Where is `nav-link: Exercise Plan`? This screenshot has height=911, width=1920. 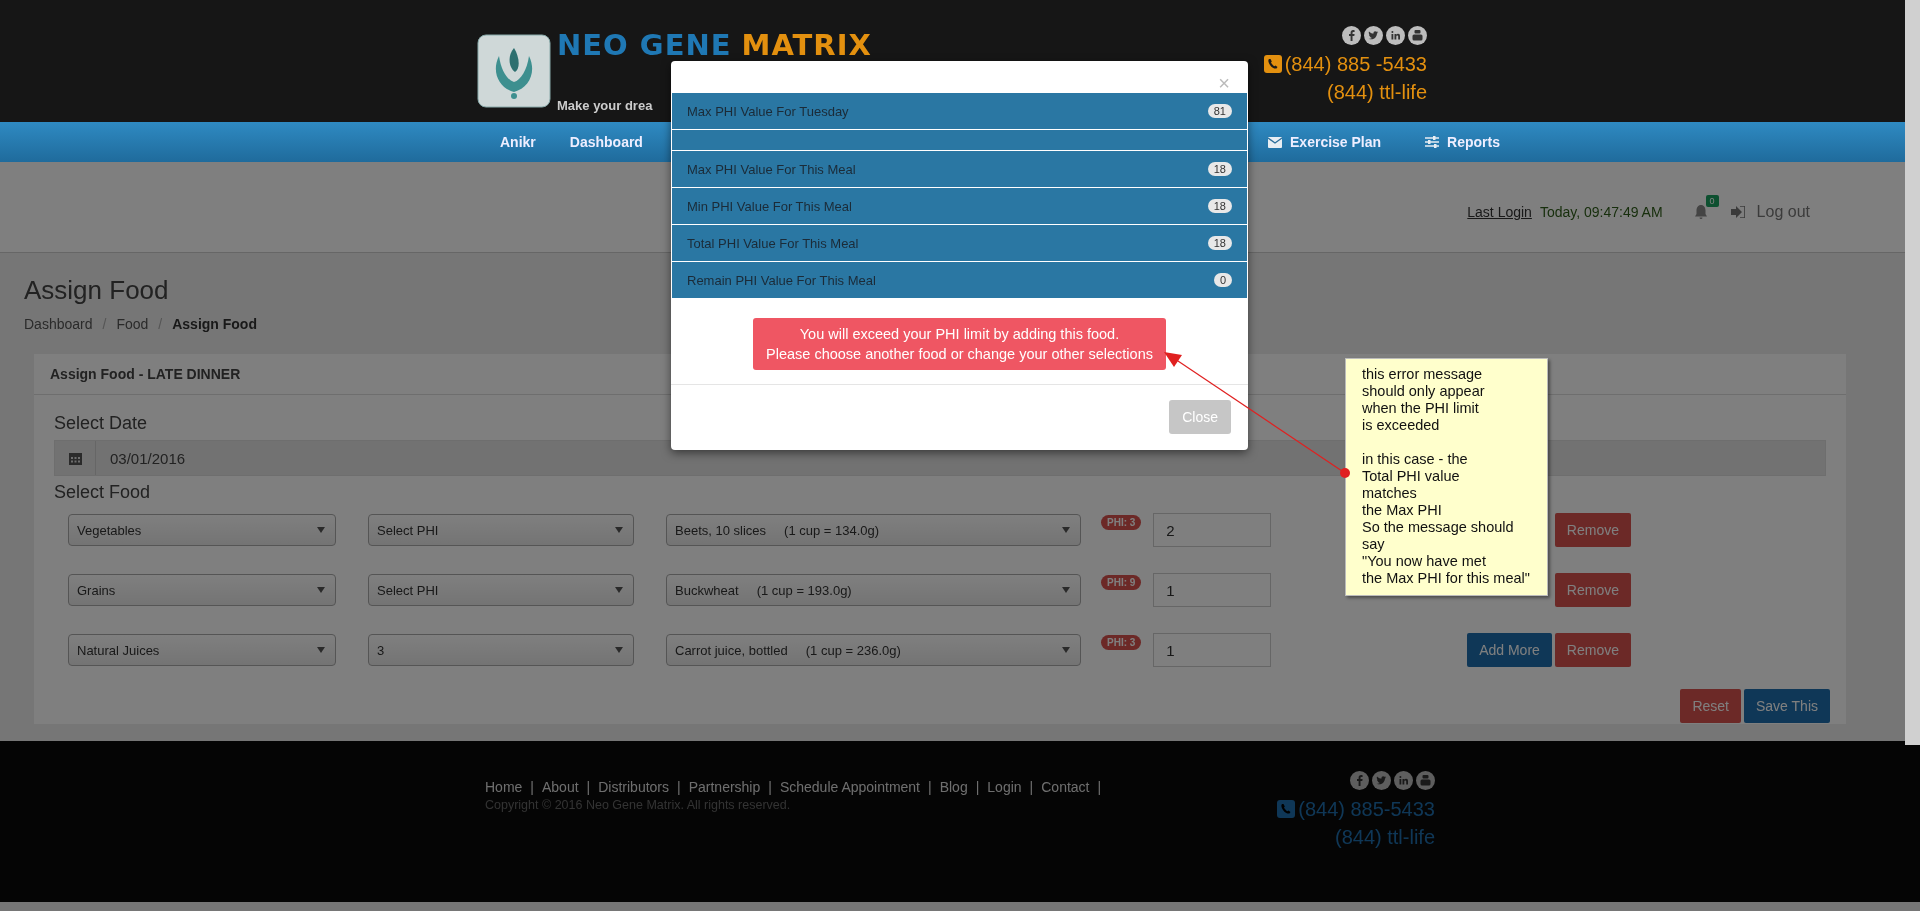
nav-link: Exercise Plan is located at coordinates (1325, 142).